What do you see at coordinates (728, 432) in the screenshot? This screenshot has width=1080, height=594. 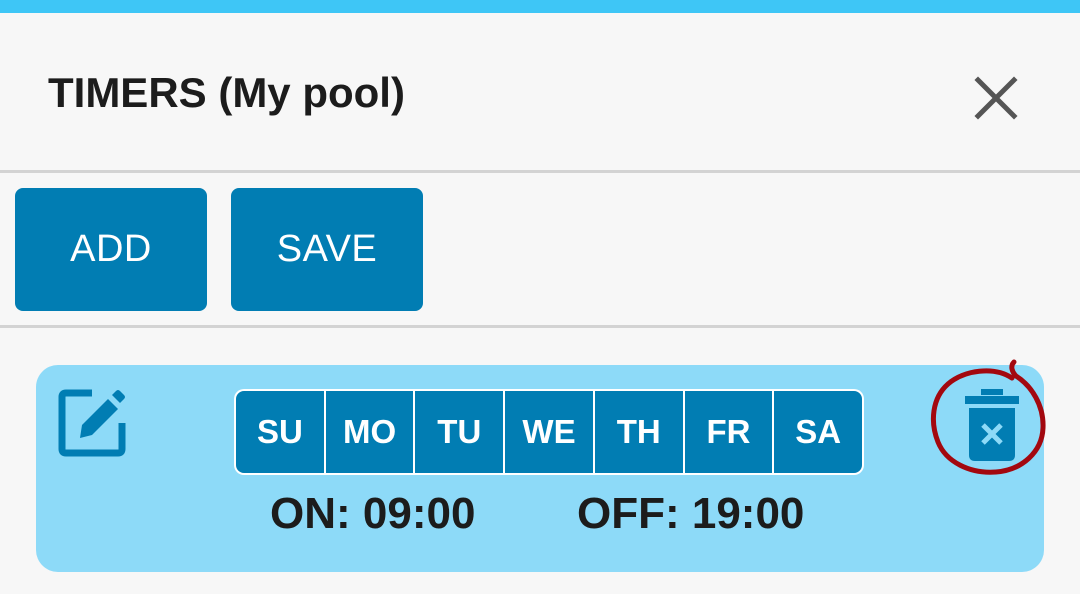 I see `day-friday: FR` at bounding box center [728, 432].